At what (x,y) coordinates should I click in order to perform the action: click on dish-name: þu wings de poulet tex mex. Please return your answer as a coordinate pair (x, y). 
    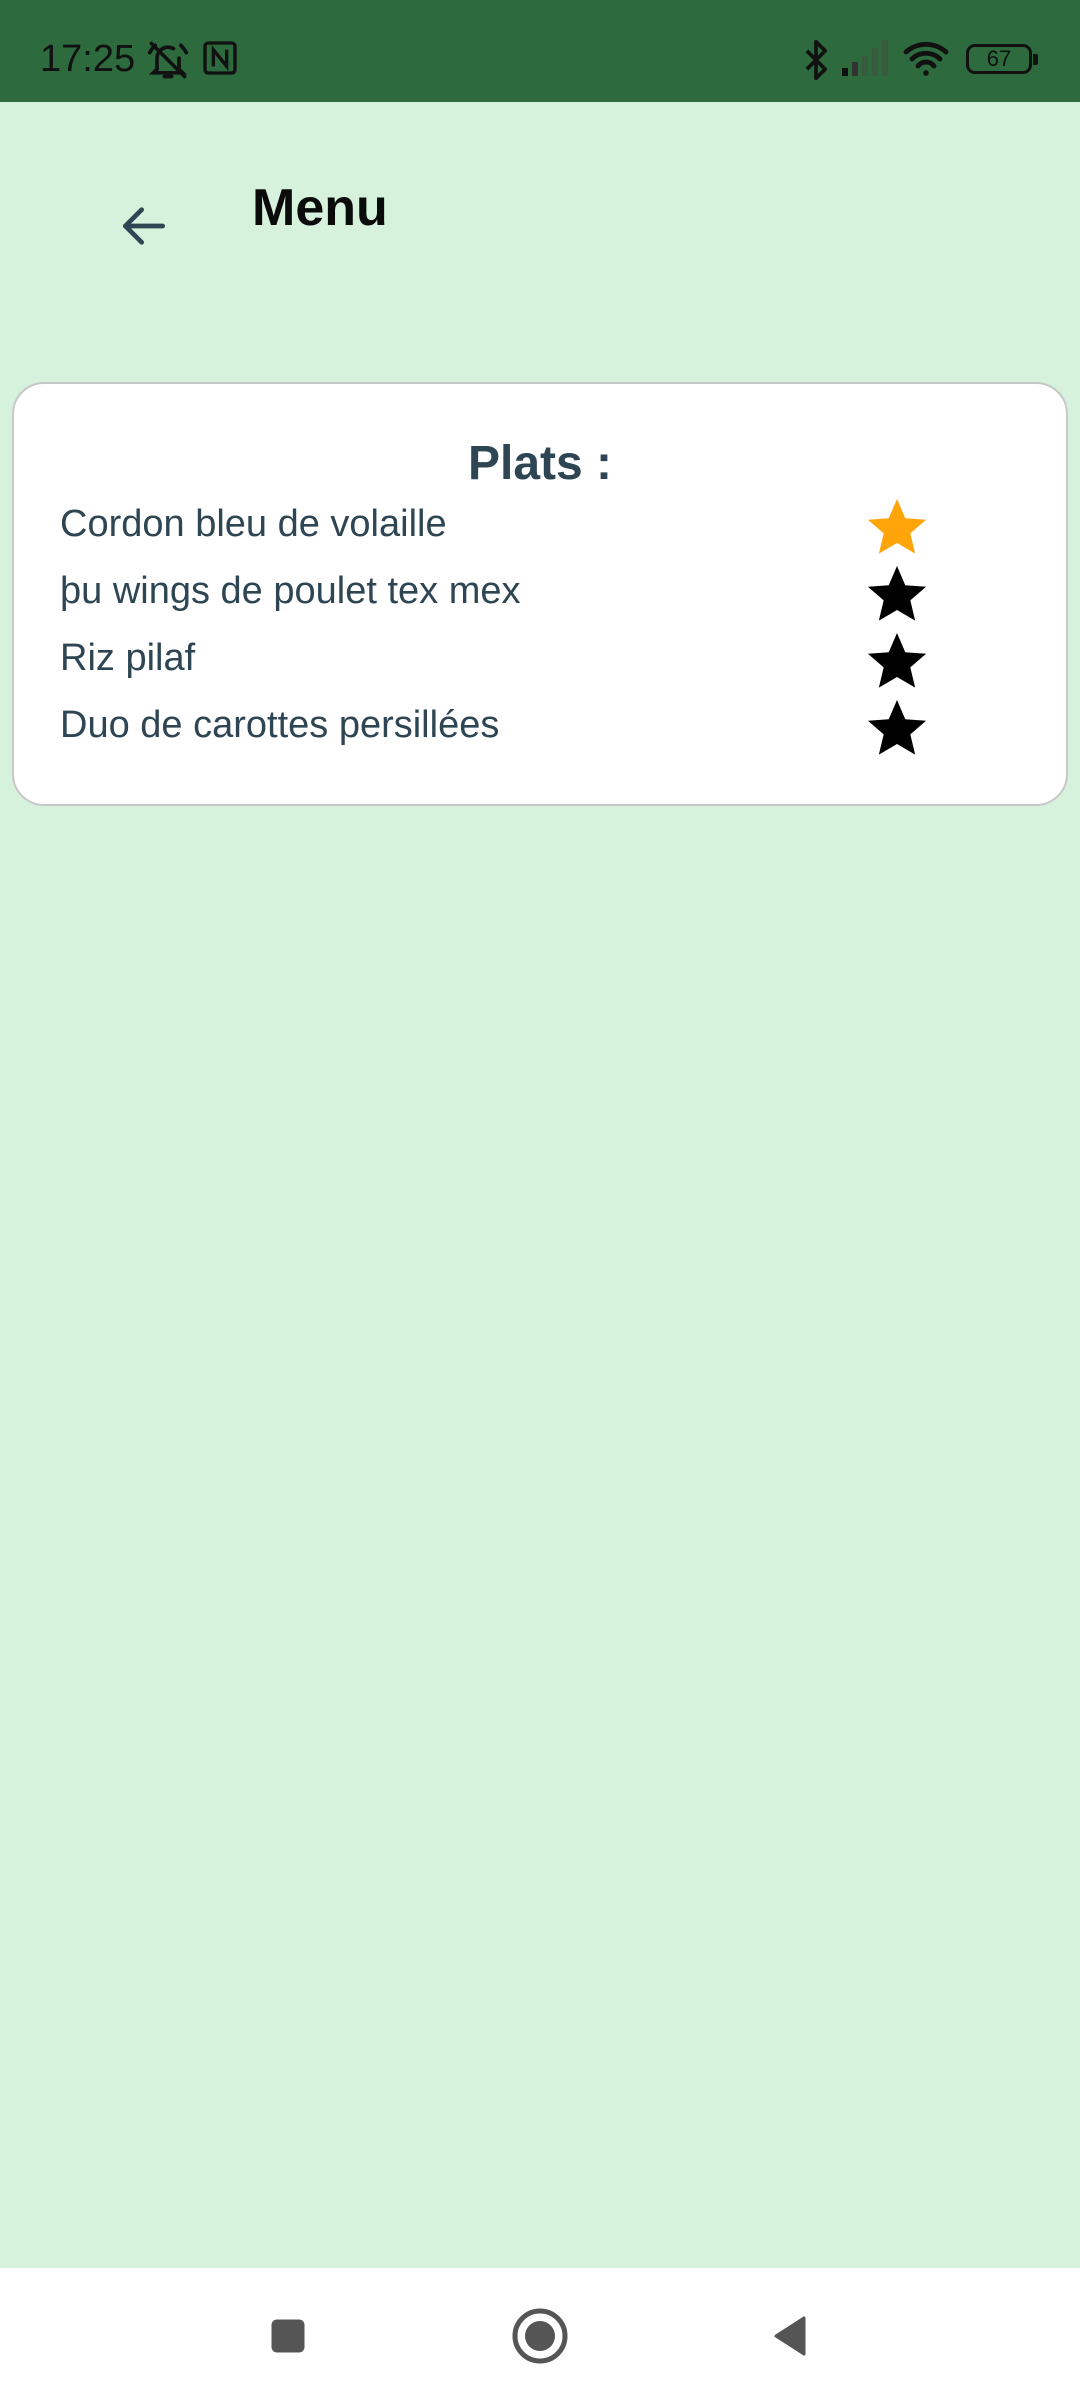
    Looking at the image, I should click on (290, 591).